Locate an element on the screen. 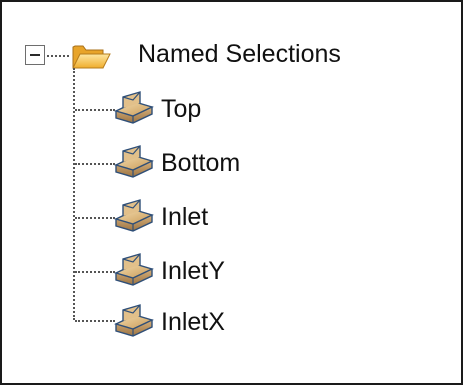 This screenshot has height=385, width=463. tree-item-label: InletX is located at coordinates (193, 322).